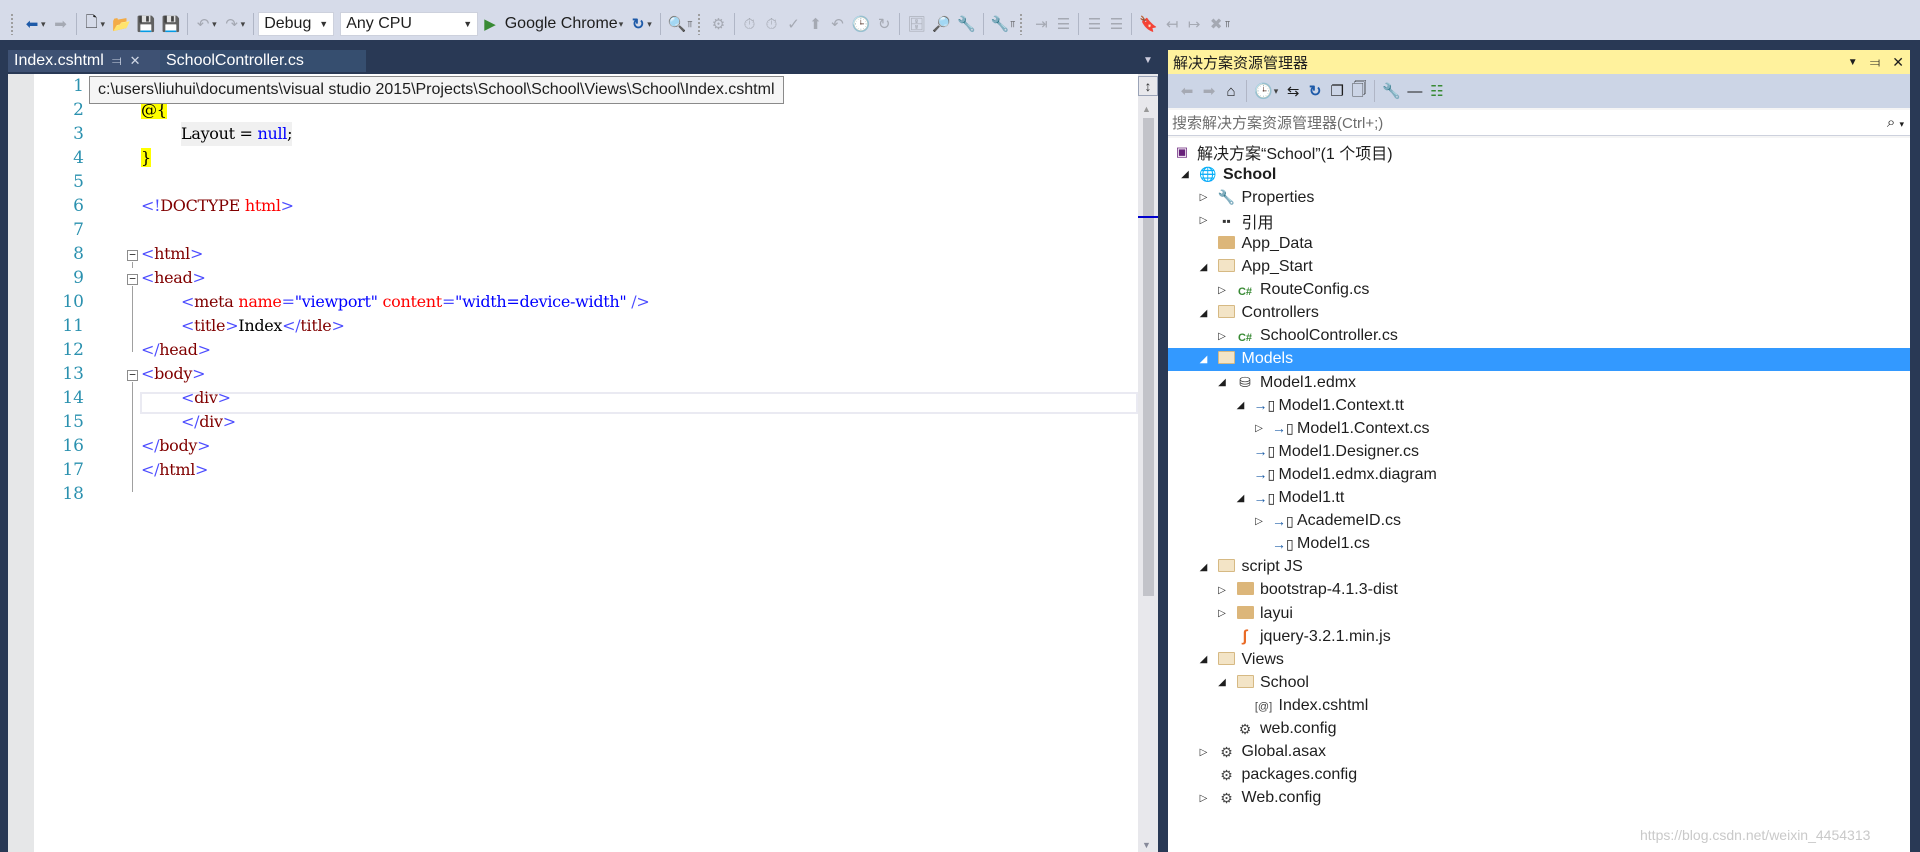  Describe the element at coordinates (1539, 428) in the screenshot. I see `tree-node: ▷ →▯ Model1.Context.cs` at that location.